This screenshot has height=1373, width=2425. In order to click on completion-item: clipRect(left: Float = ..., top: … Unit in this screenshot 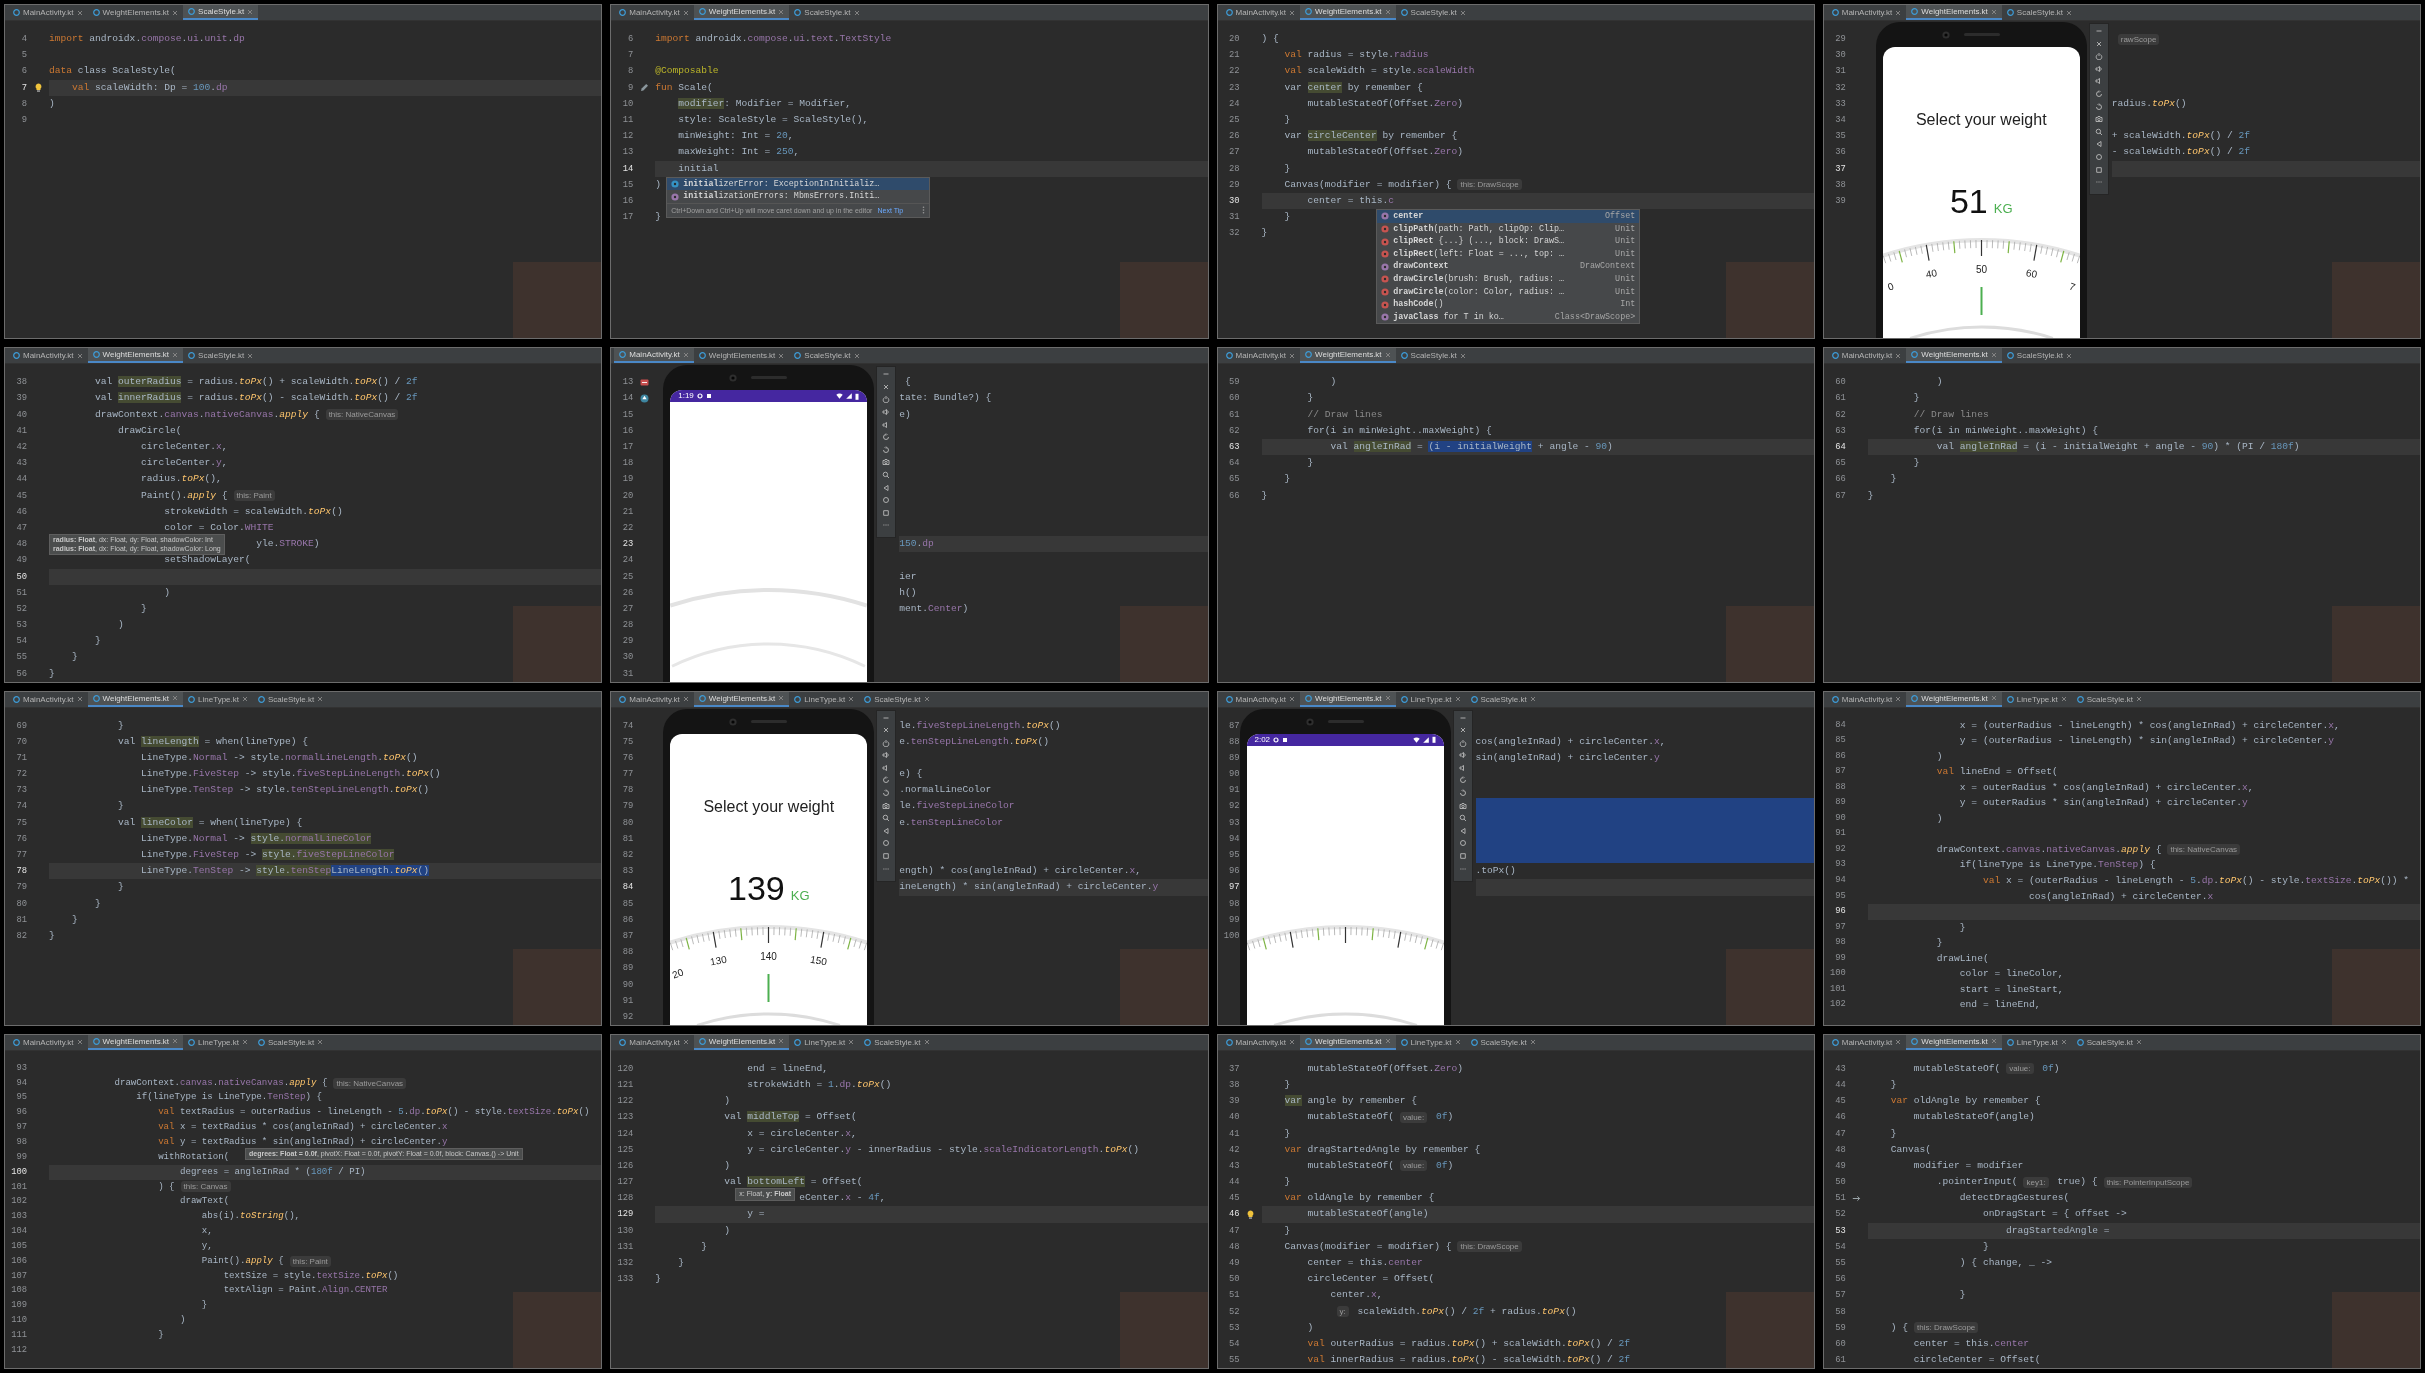, I will do `click(1508, 254)`.